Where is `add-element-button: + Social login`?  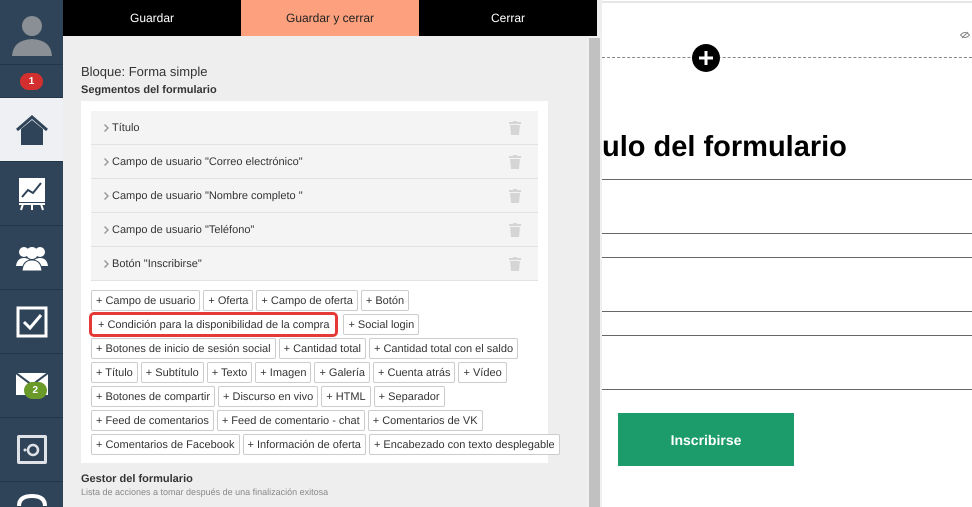 add-element-button: + Social login is located at coordinates (381, 324).